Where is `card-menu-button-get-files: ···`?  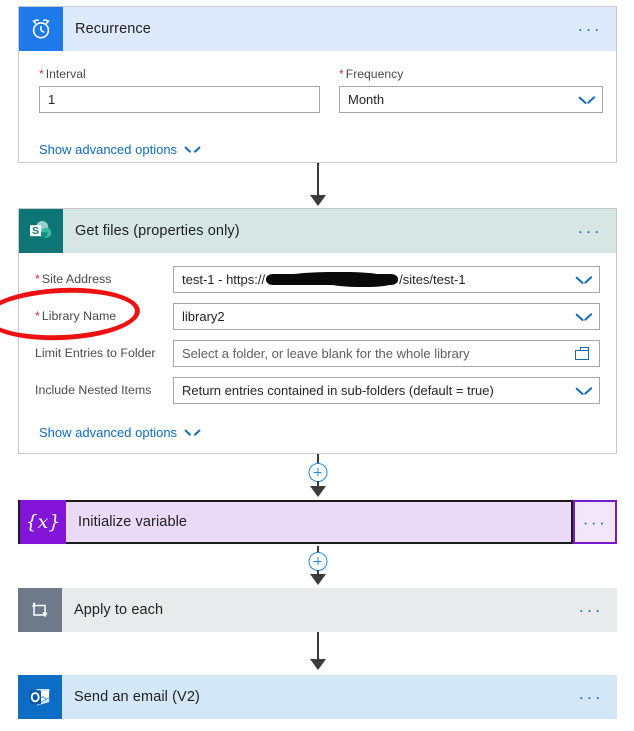
card-menu-button-get-files: ··· is located at coordinates (590, 231).